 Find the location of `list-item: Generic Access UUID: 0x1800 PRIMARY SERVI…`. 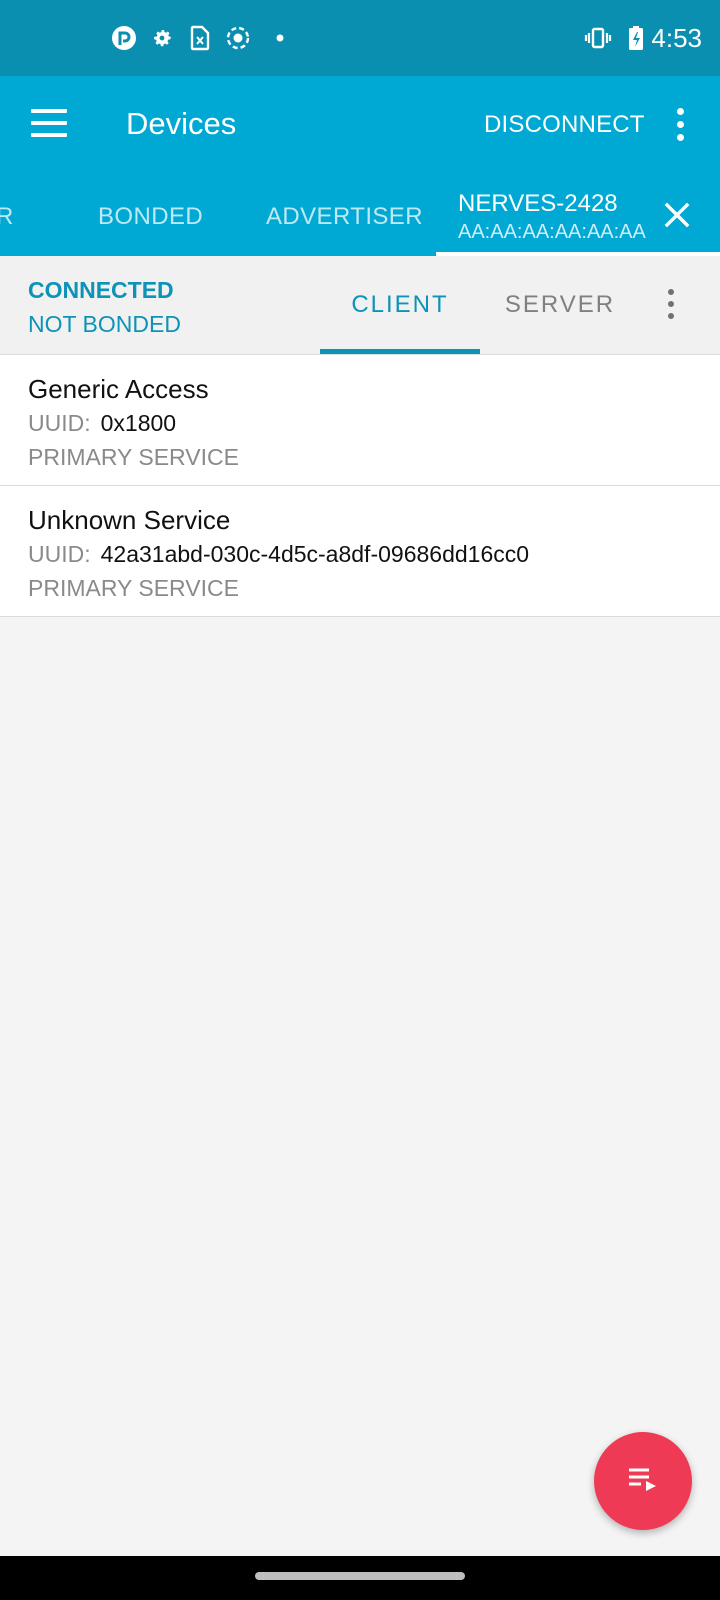

list-item: Generic Access UUID: 0x1800 PRIMARY SERVI… is located at coordinates (360, 420).